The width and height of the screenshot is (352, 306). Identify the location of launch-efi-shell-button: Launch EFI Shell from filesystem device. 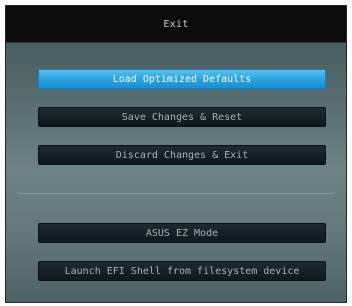
(182, 271).